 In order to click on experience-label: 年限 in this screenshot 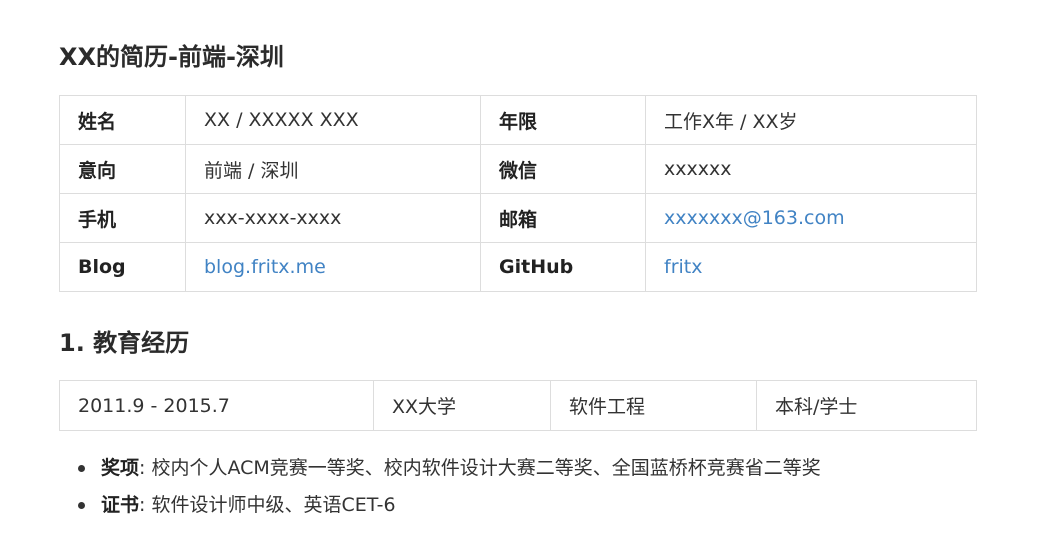, I will do `click(563, 120)`.